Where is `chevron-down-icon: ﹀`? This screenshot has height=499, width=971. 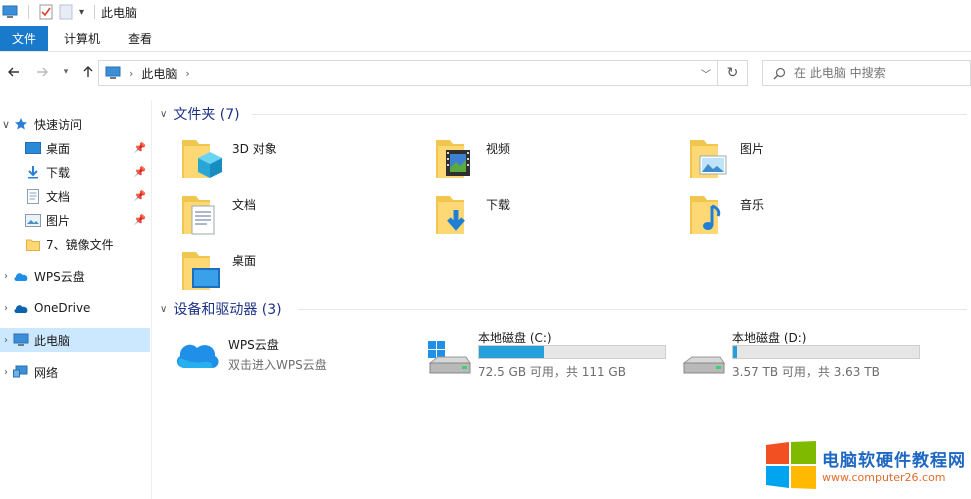
chevron-down-icon: ﹀ is located at coordinates (706, 75).